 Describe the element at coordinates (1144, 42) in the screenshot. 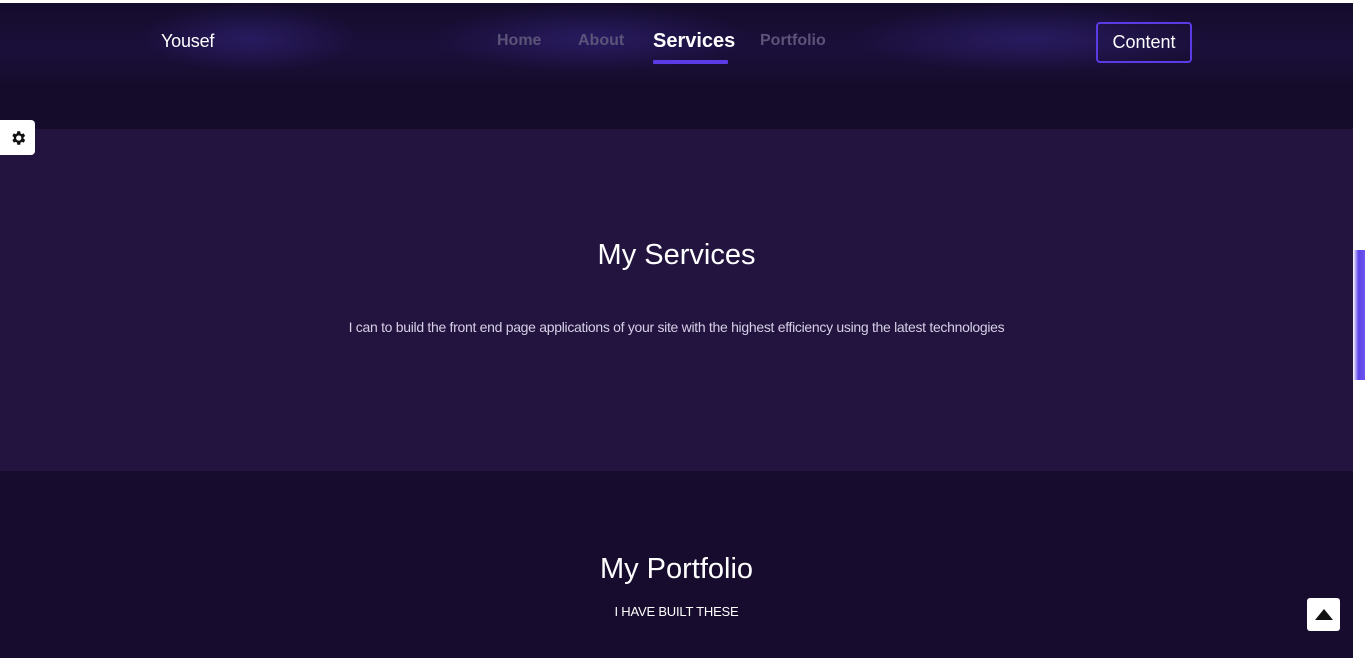

I see `content-button: Content` at that location.